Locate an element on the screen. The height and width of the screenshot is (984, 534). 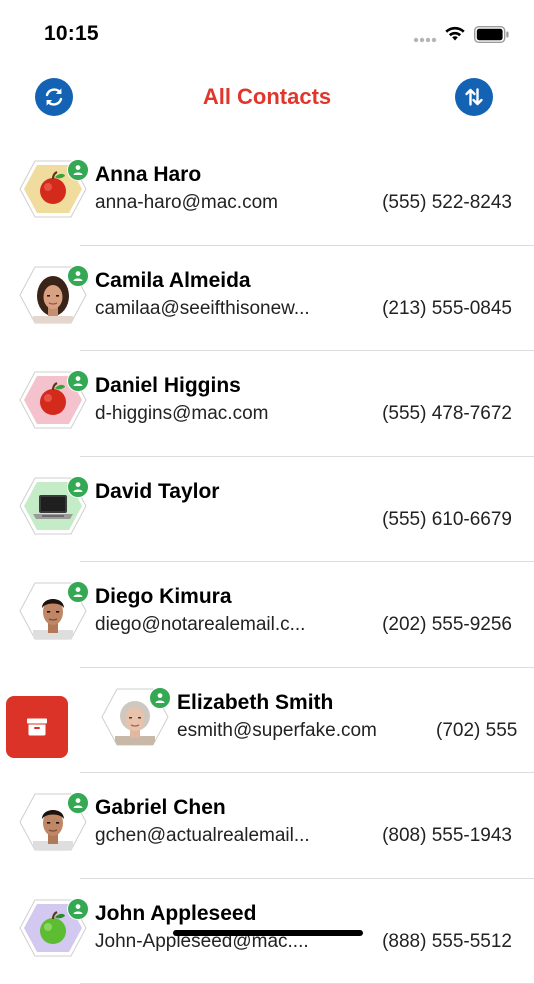
contact-phone: (808) 555-1943 is located at coordinates (447, 836).